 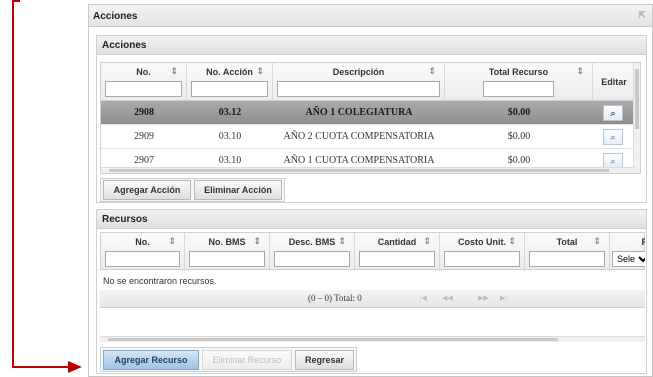 I want to click on column-header-total-recurso: Total Recurso ⇕, so click(x=519, y=82).